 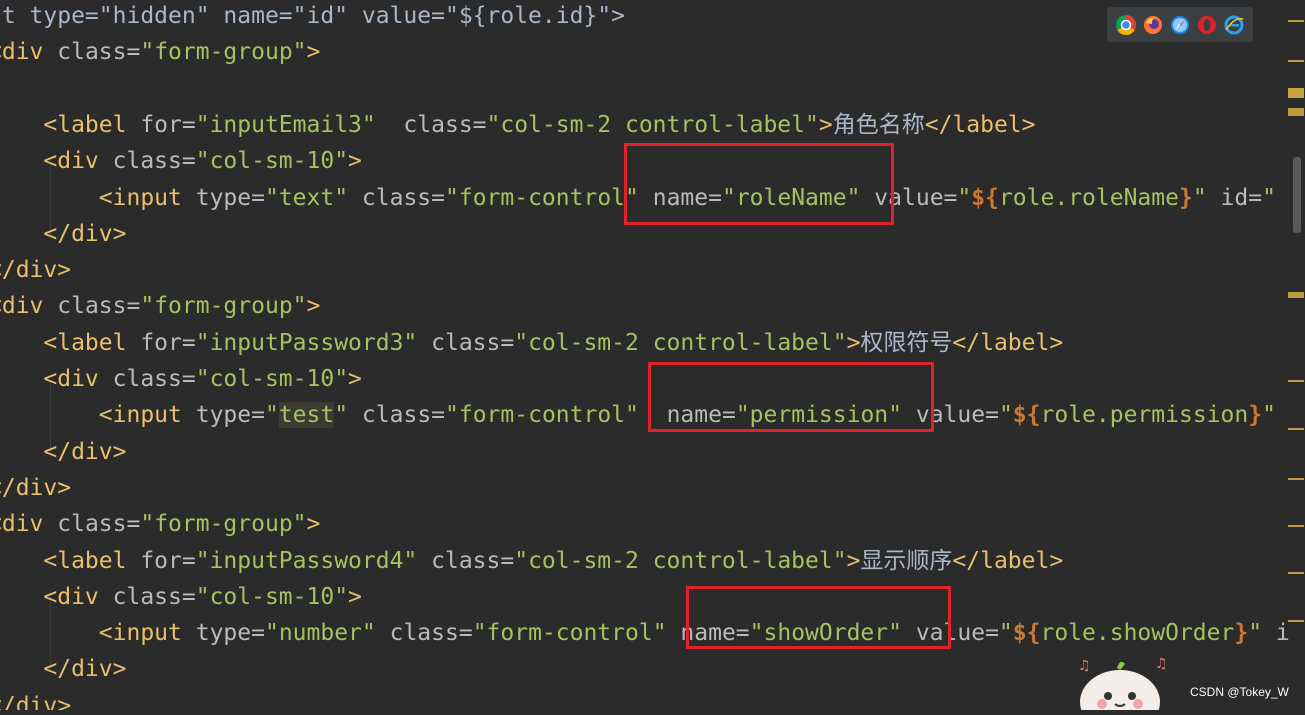 I want to click on scrollbar-thumb, so click(x=1297, y=195).